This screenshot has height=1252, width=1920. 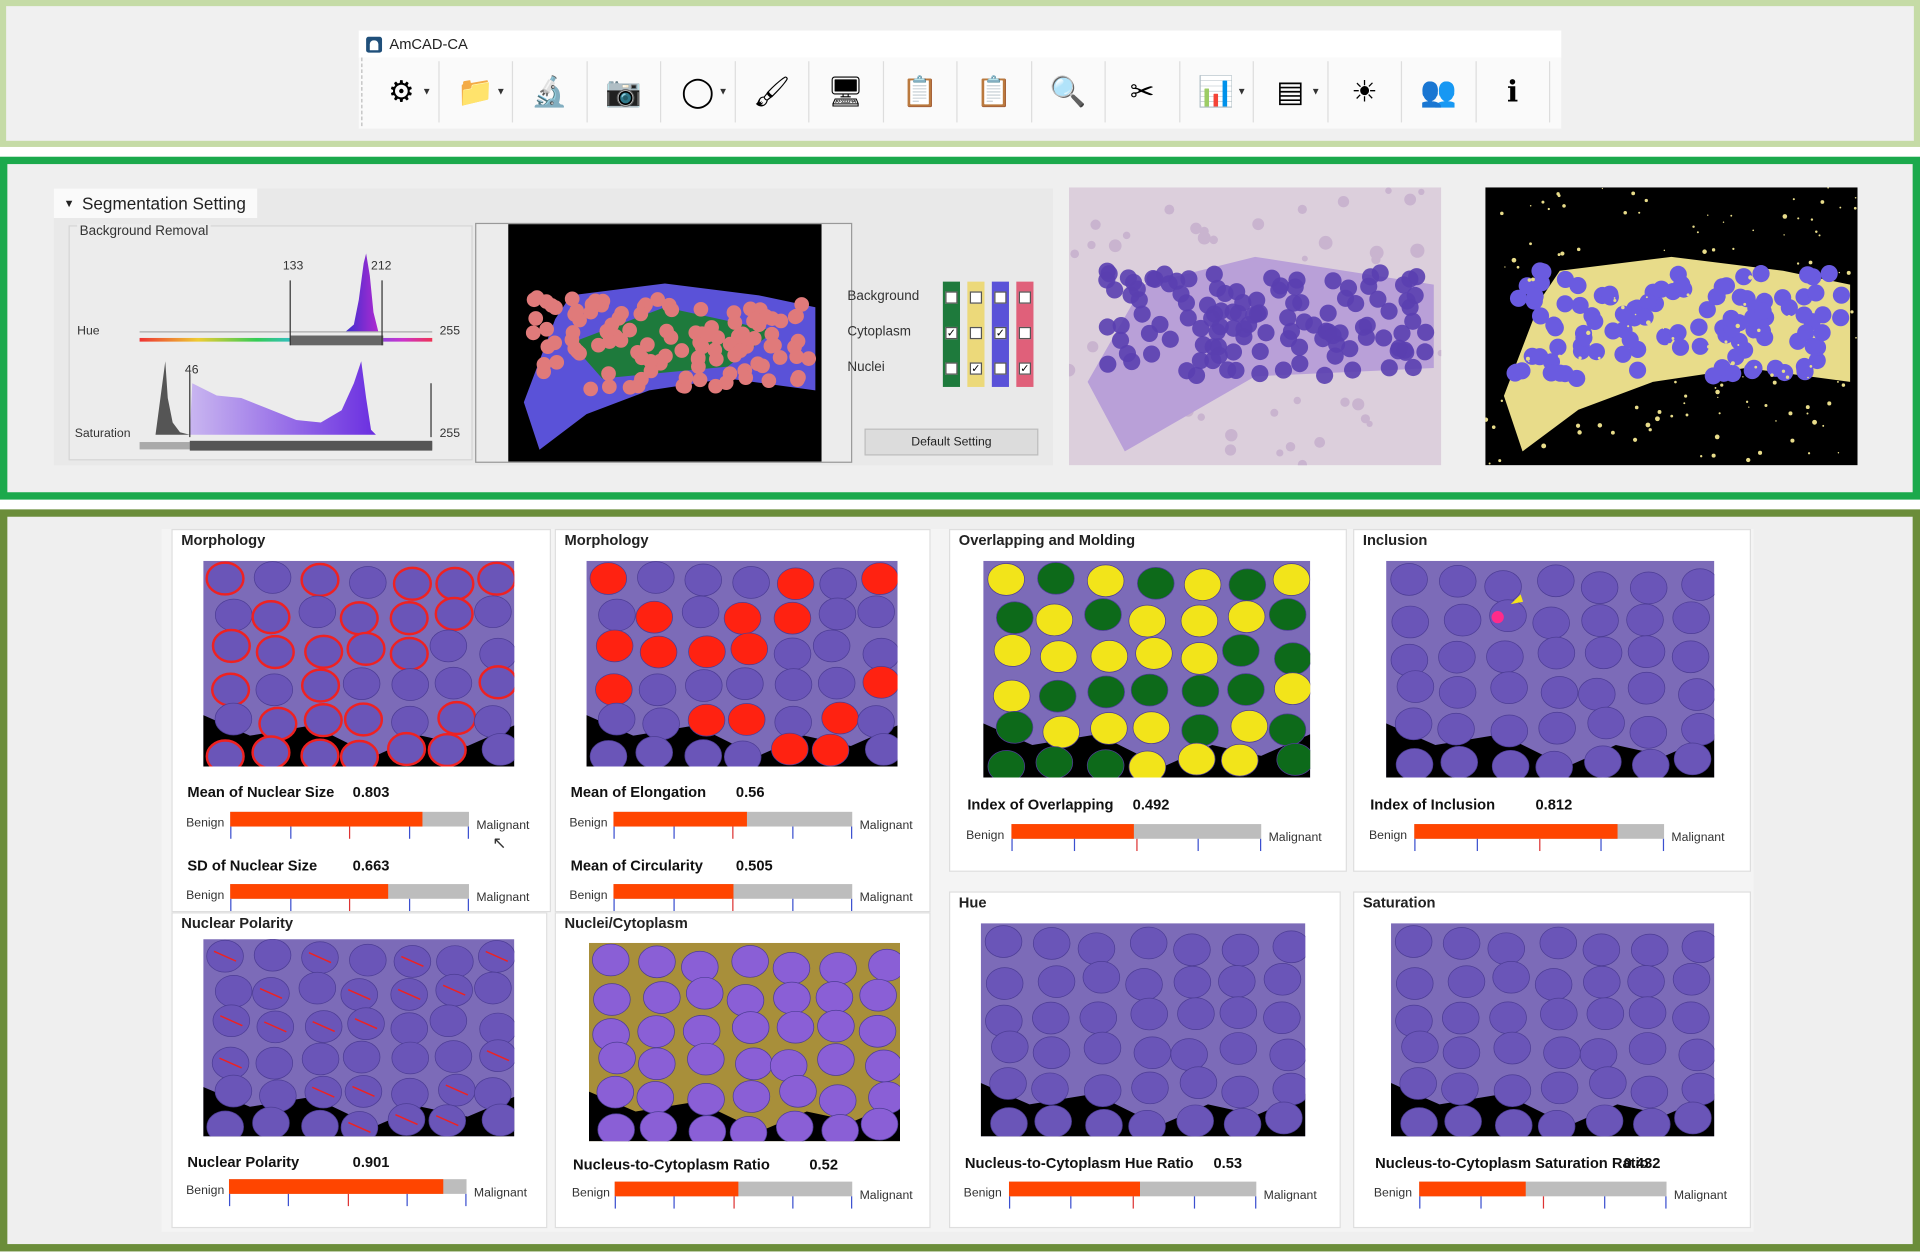 What do you see at coordinates (252, 866) in the screenshot?
I see `metric-label: SD of Nuclear Size` at bounding box center [252, 866].